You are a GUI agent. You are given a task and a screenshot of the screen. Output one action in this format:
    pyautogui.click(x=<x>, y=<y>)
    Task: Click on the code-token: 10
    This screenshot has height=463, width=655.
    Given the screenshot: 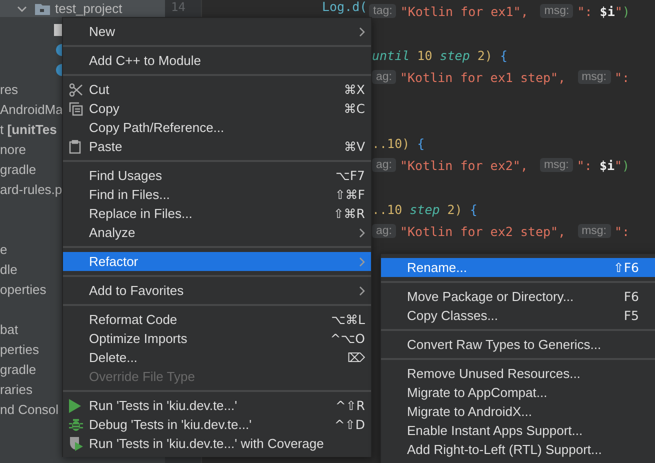 What is the action you would take?
    pyautogui.click(x=425, y=55)
    